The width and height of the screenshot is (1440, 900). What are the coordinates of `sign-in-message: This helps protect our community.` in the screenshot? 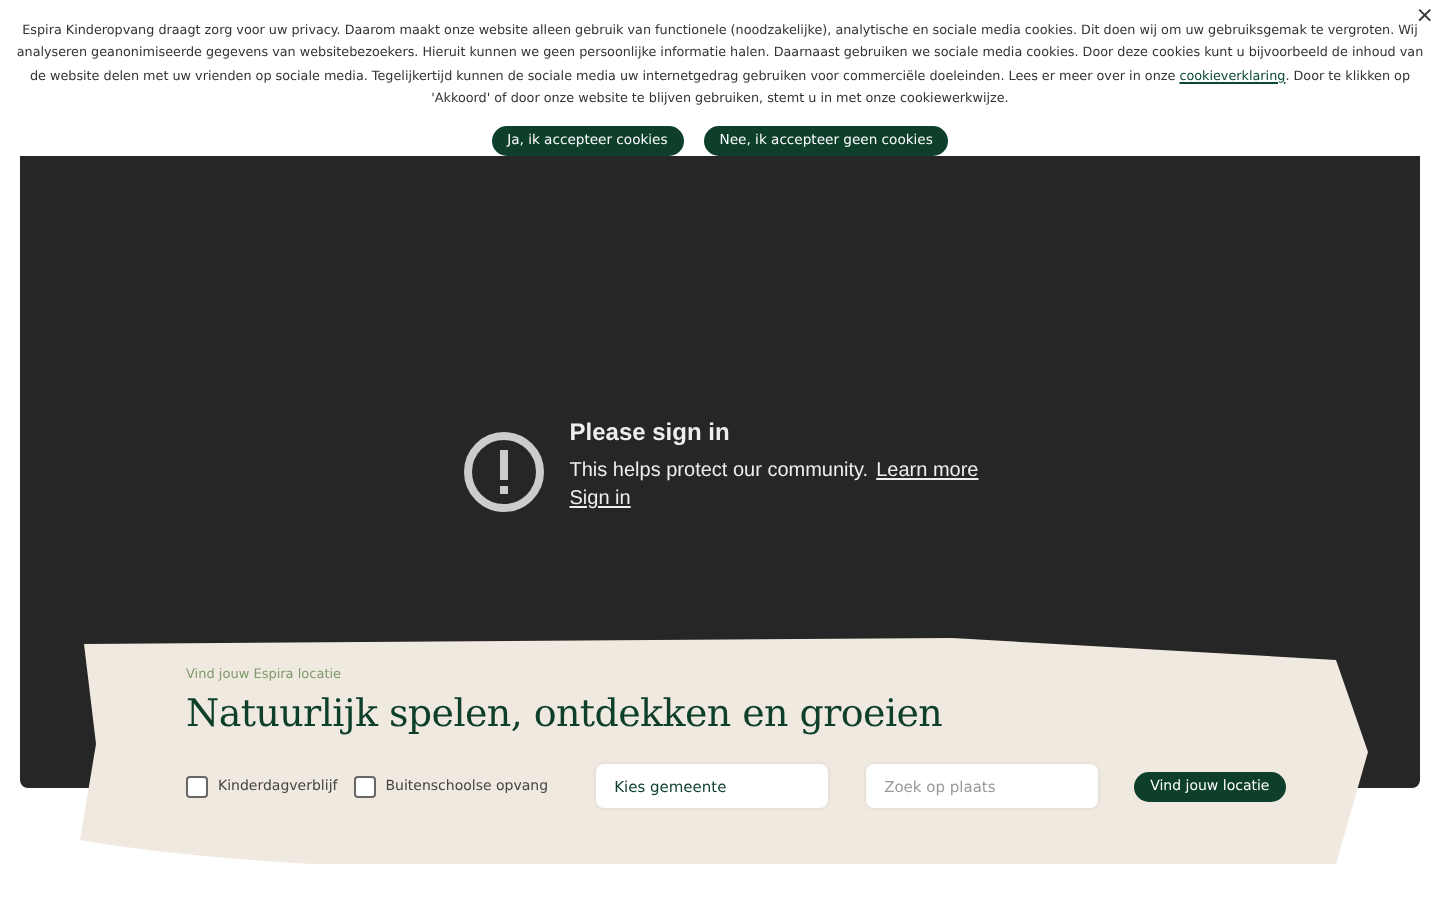 It's located at (719, 471).